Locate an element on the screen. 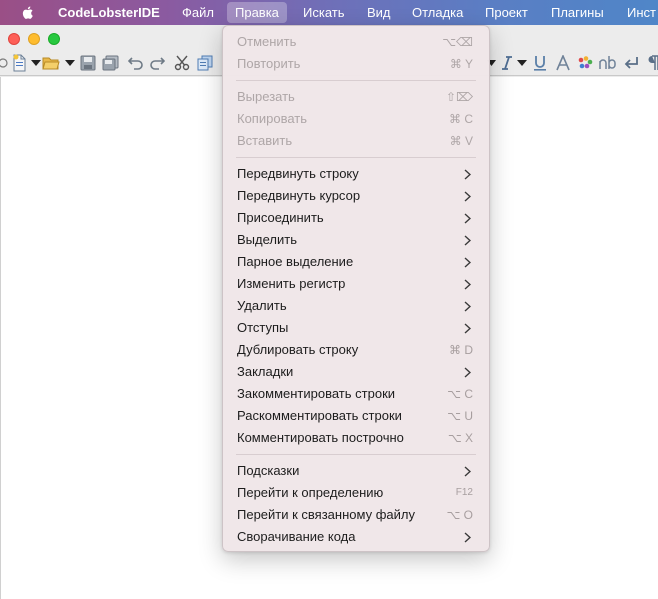 This screenshot has width=658, height=599. nbsp-icon is located at coordinates (610, 63).